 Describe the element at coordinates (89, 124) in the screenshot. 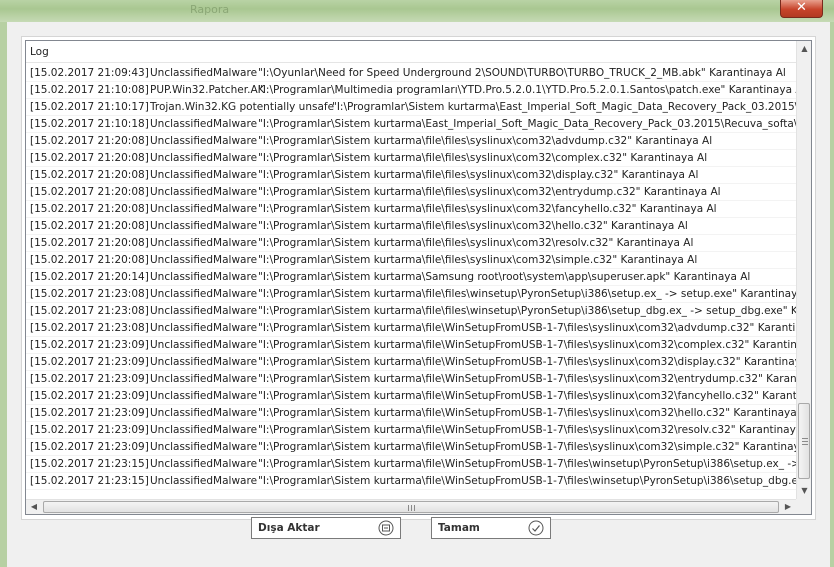

I see `log-timestamp: [15.02.2017 21:10:18]` at that location.